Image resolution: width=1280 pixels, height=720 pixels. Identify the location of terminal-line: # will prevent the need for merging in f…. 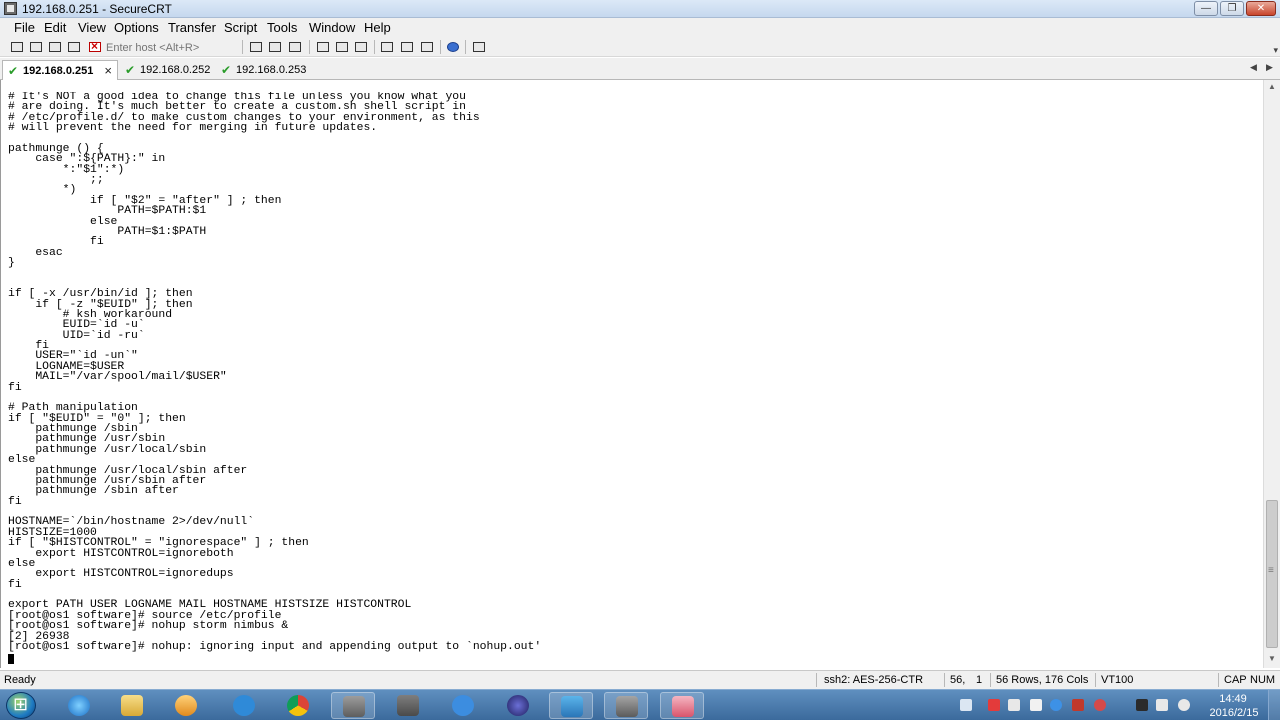
(193, 128).